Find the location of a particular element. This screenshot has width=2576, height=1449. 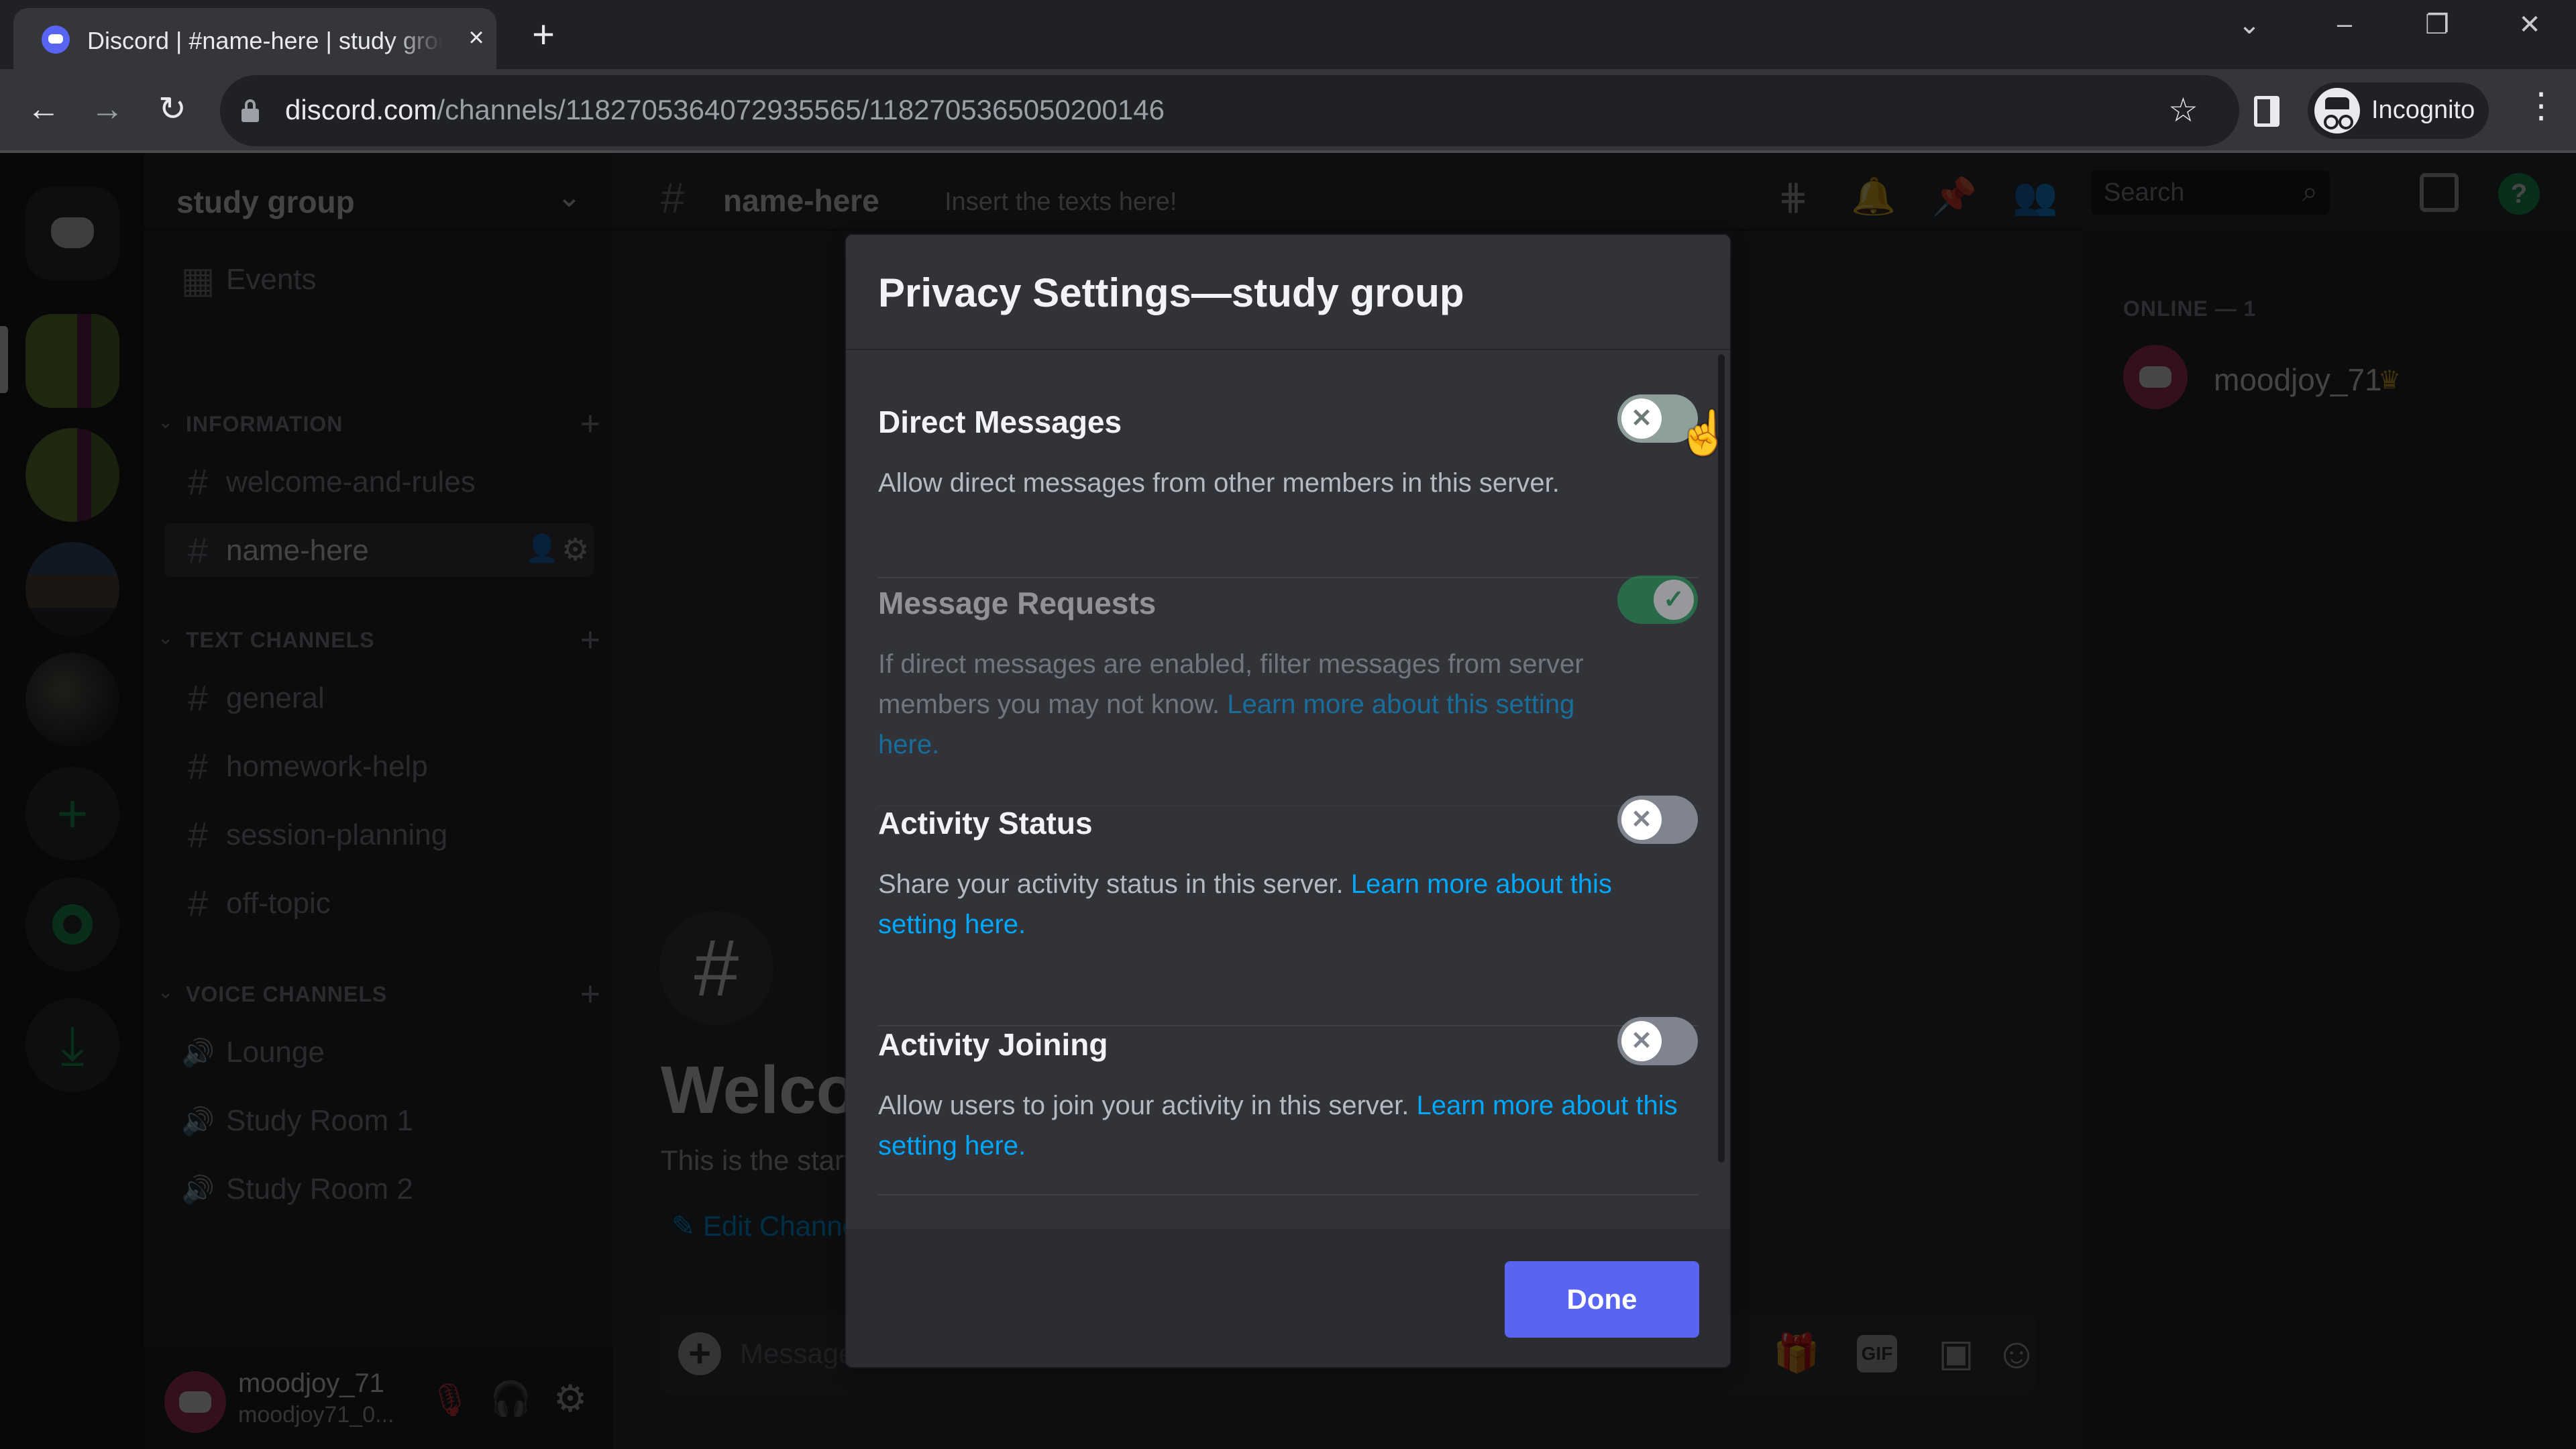

tab-search-icon: ⌄ is located at coordinates (2249, 24).